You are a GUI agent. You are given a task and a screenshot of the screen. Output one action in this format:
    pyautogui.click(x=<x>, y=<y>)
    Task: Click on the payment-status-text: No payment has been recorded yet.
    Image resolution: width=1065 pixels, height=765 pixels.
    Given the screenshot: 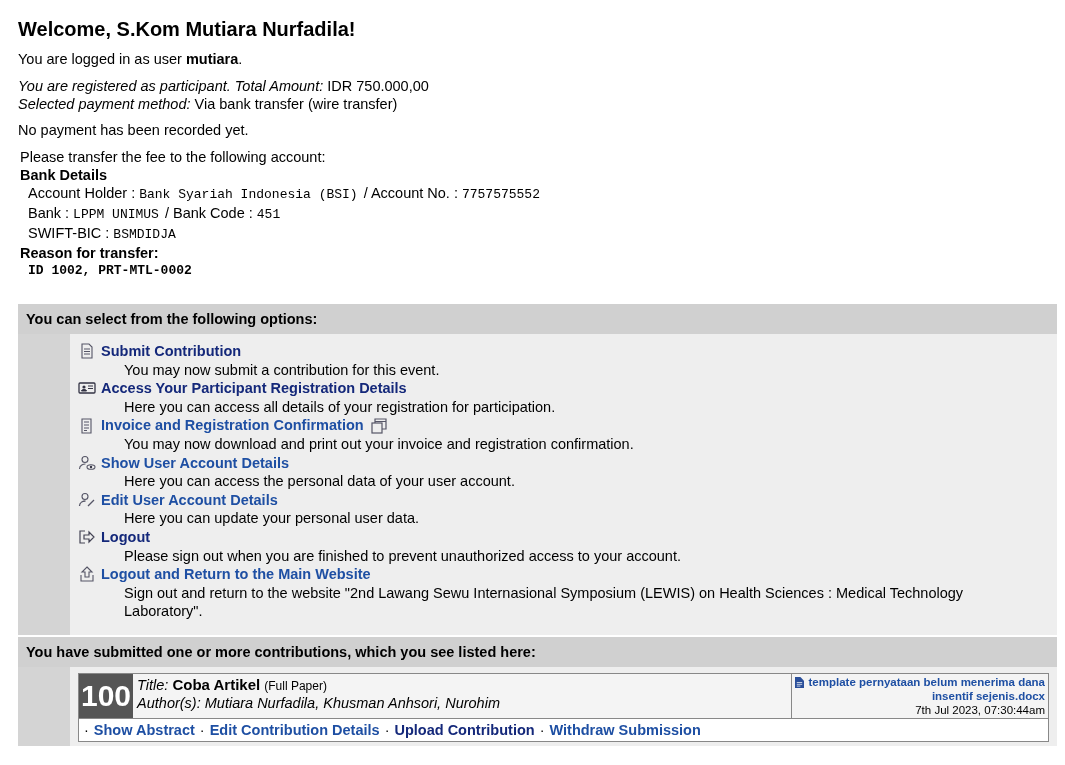 What is the action you would take?
    pyautogui.click(x=134, y=130)
    